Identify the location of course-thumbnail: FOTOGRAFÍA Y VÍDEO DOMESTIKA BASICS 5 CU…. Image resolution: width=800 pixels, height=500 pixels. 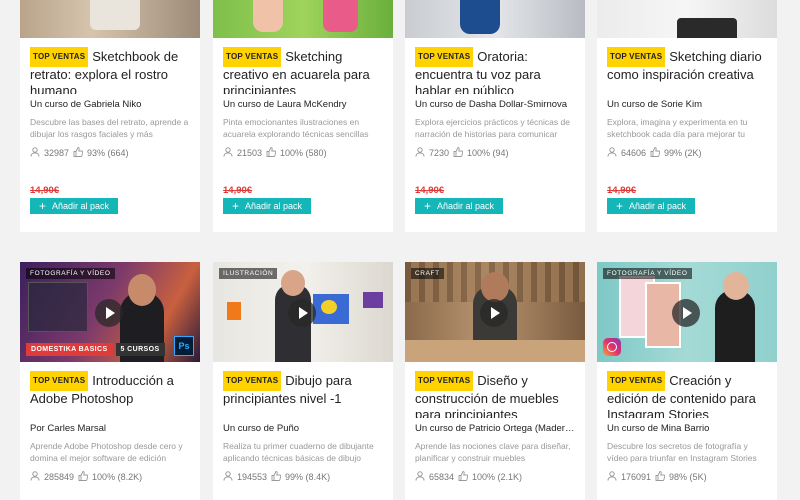
(110, 312).